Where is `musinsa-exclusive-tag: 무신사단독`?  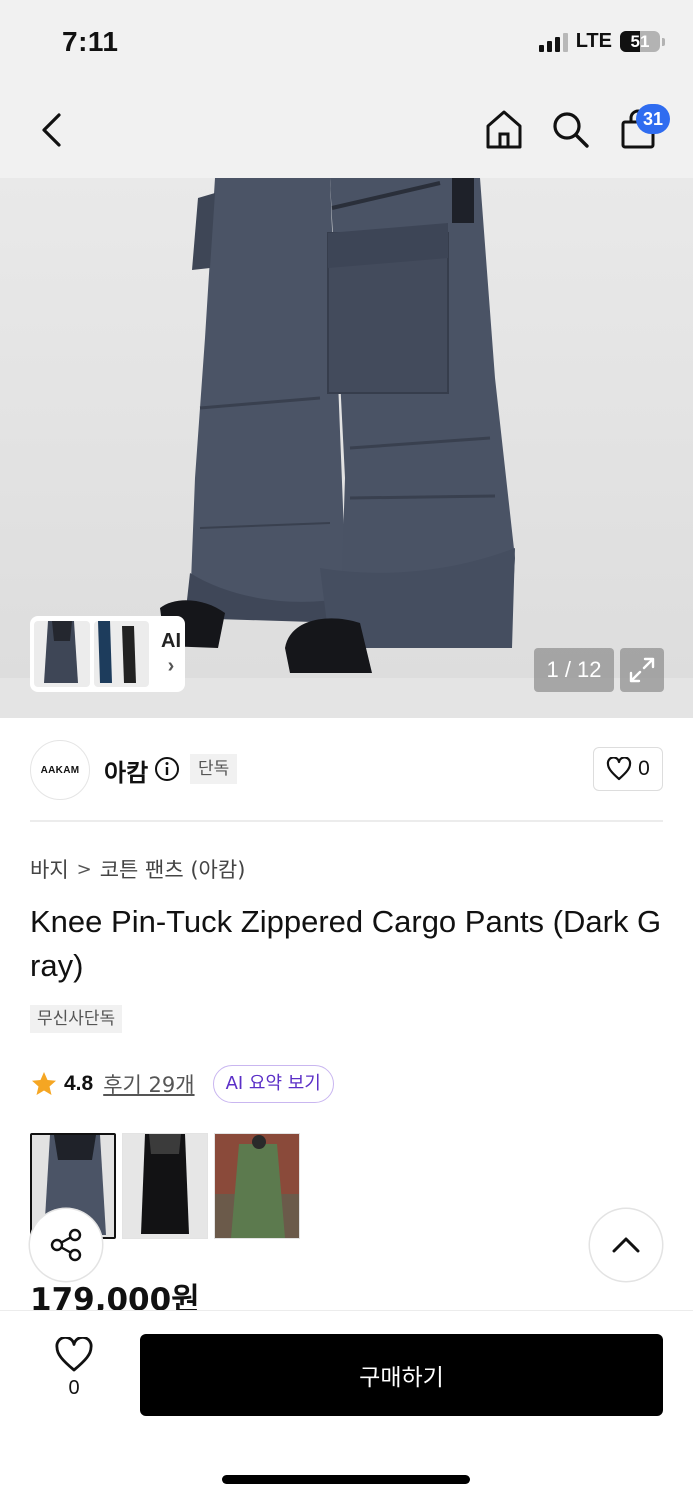
musinsa-exclusive-tag: 무신사단독 is located at coordinates (76, 1019).